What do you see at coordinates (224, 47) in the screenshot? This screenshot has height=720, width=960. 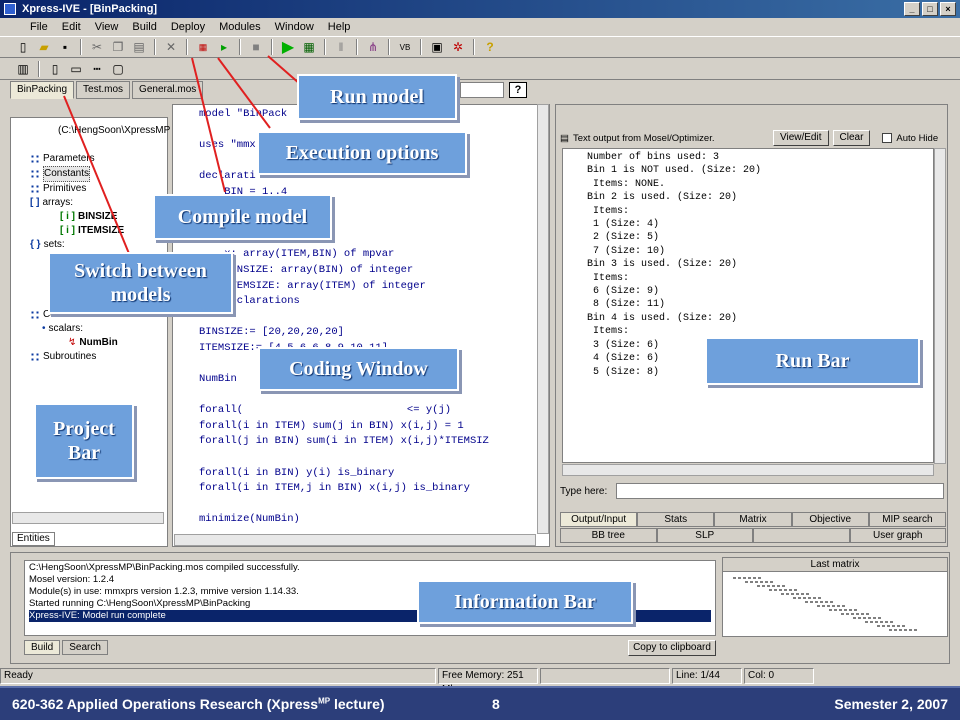 I see `execution-options-icon: ▸` at bounding box center [224, 47].